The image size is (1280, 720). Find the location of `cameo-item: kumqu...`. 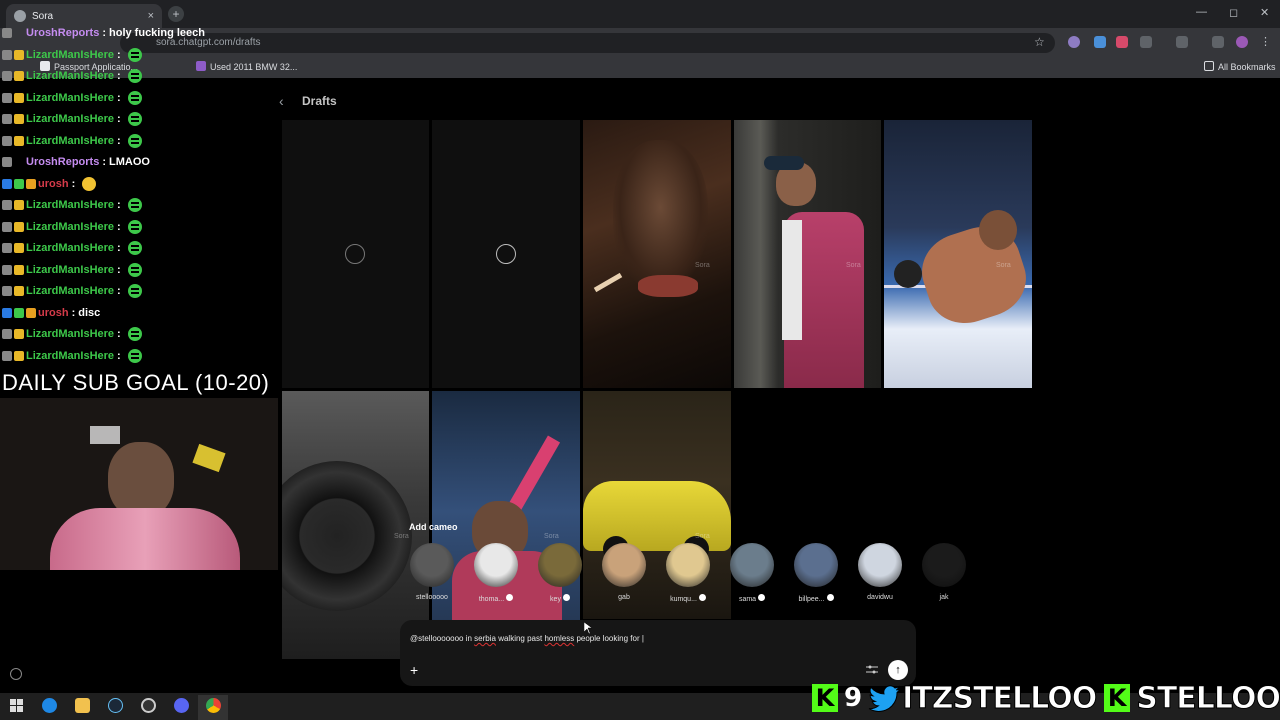

cameo-item: kumqu... is located at coordinates (688, 573).